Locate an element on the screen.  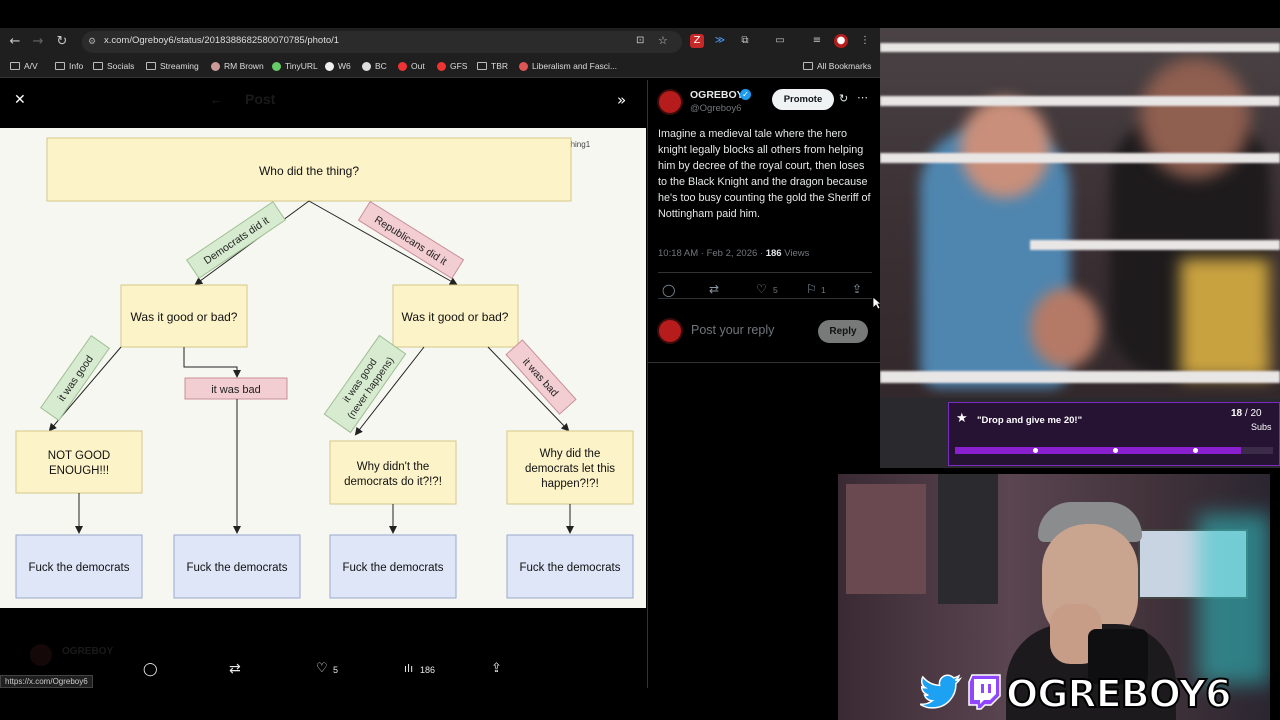
crowd-sign is located at coordinates (1225, 318).